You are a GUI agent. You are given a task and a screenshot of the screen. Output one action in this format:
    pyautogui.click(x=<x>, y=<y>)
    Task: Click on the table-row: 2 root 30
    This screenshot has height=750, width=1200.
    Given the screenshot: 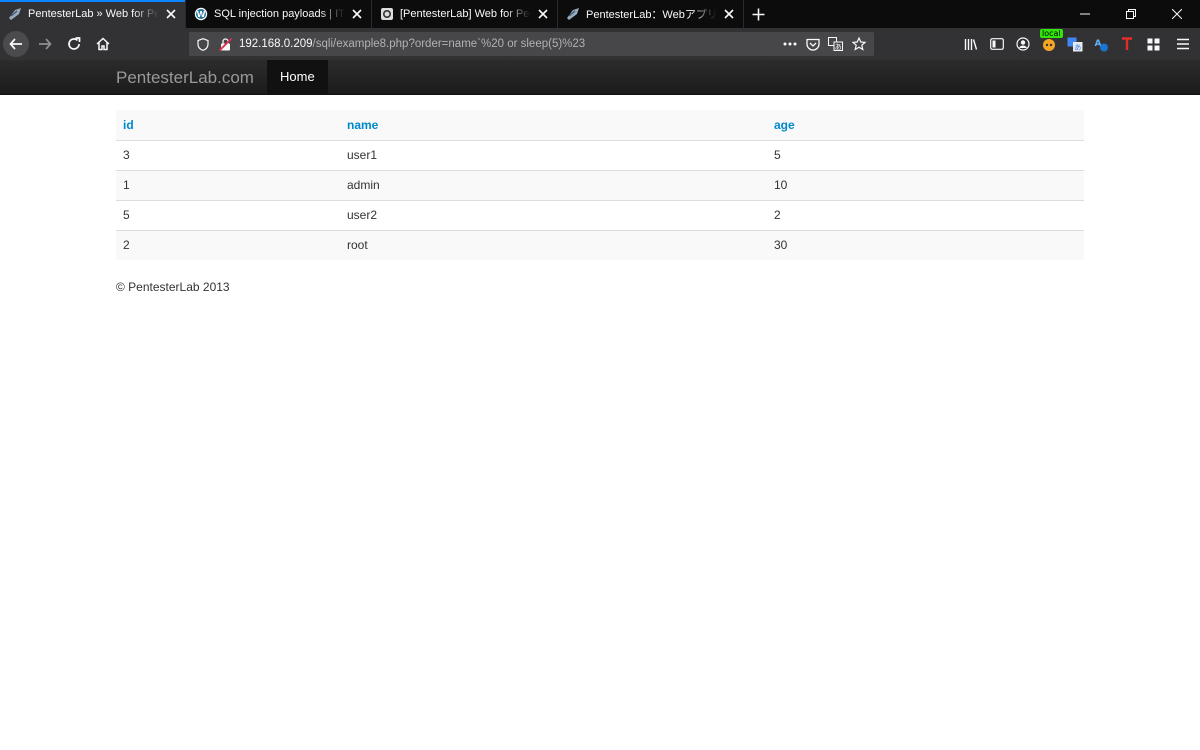 What is the action you would take?
    pyautogui.click(x=600, y=244)
    